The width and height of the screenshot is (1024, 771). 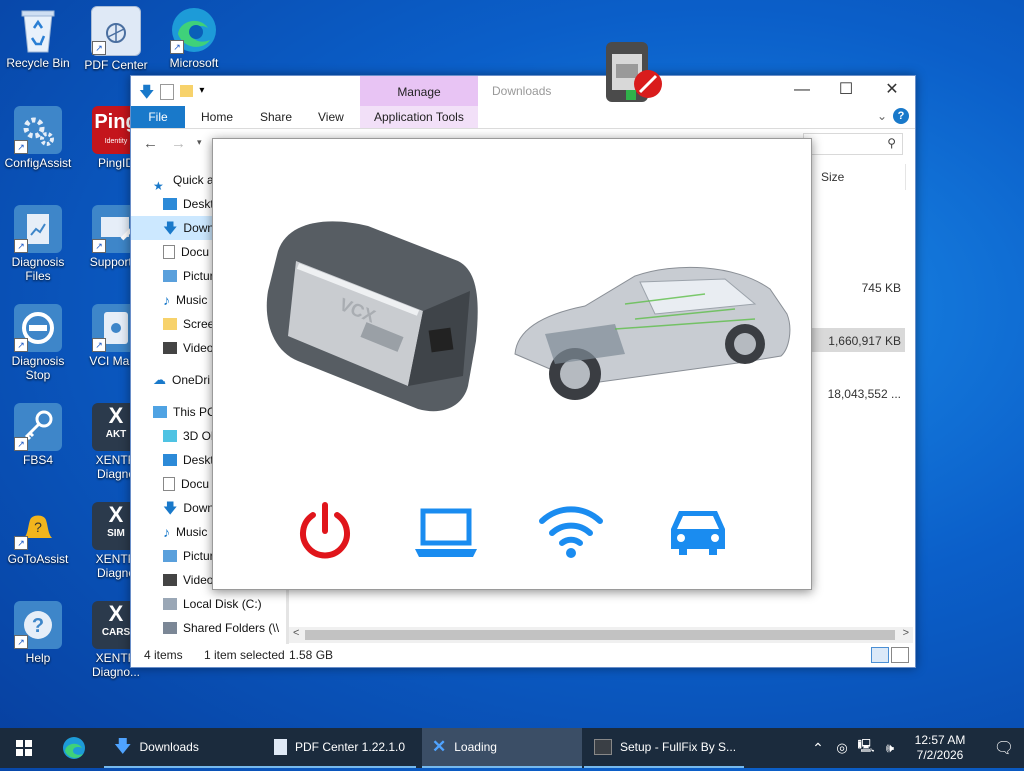 I want to click on desktop-icon-label: Recycle Bin, so click(x=38, y=63).